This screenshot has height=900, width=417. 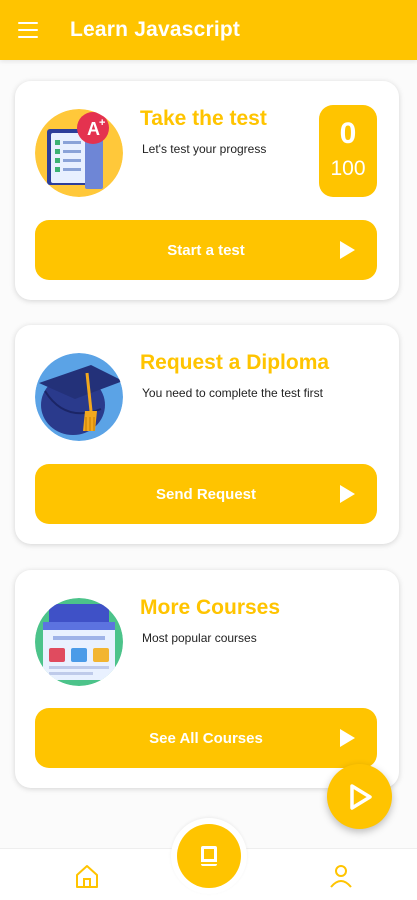 I want to click on book-nav-button, so click(x=209, y=856).